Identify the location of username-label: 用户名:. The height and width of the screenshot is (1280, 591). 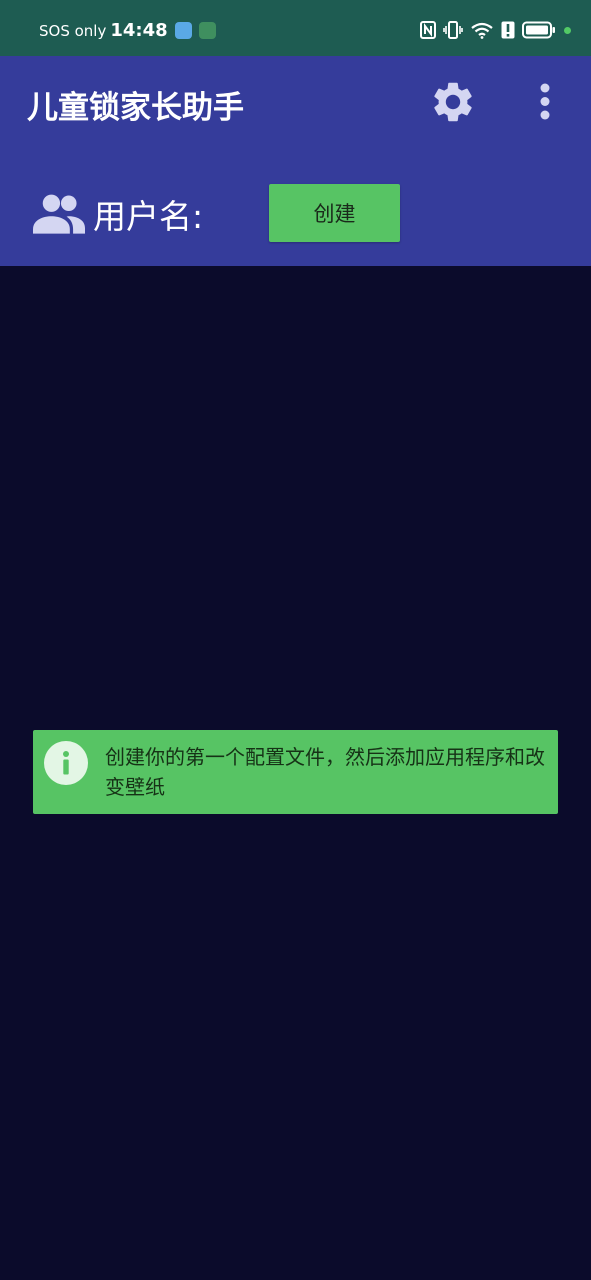
(148, 216).